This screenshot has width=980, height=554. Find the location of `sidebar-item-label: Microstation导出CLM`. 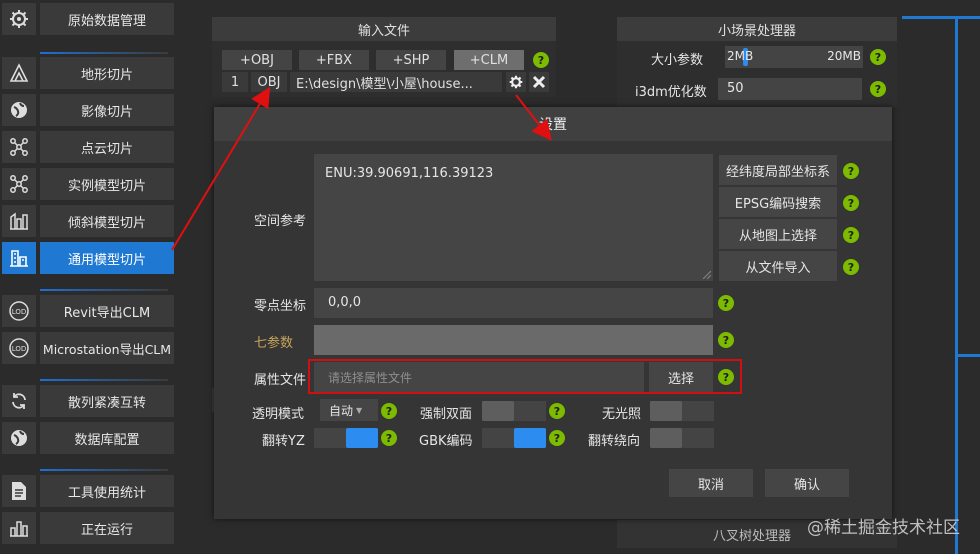

sidebar-item-label: Microstation导出CLM is located at coordinates (107, 348).